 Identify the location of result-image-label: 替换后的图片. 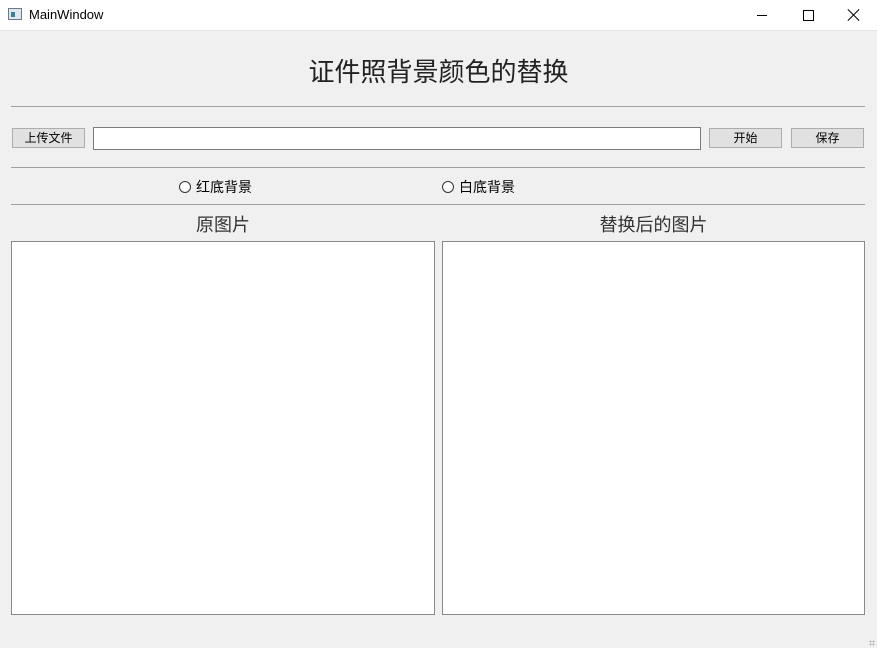
(653, 225).